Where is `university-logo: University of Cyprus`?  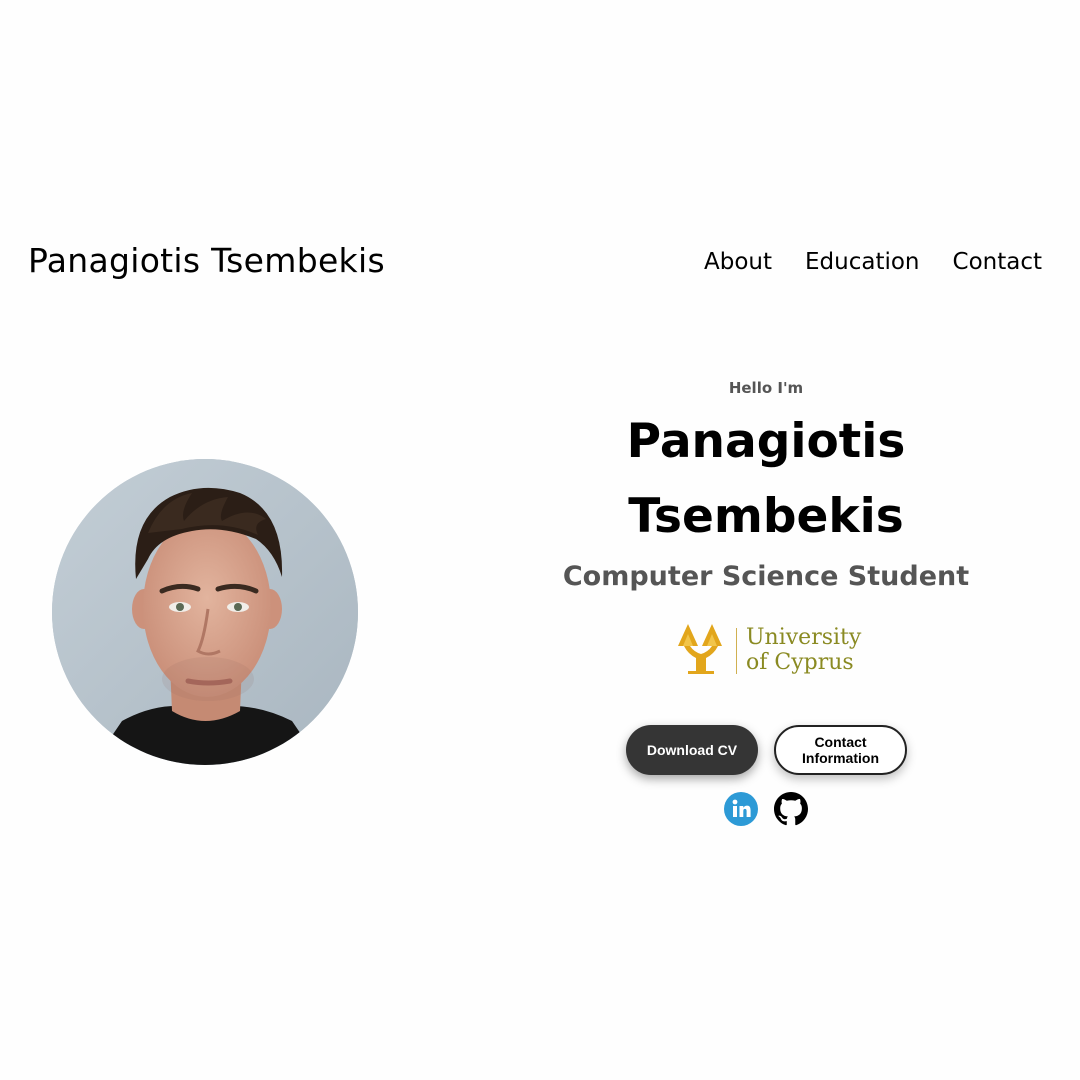
university-logo: University of Cyprus is located at coordinates (769, 650).